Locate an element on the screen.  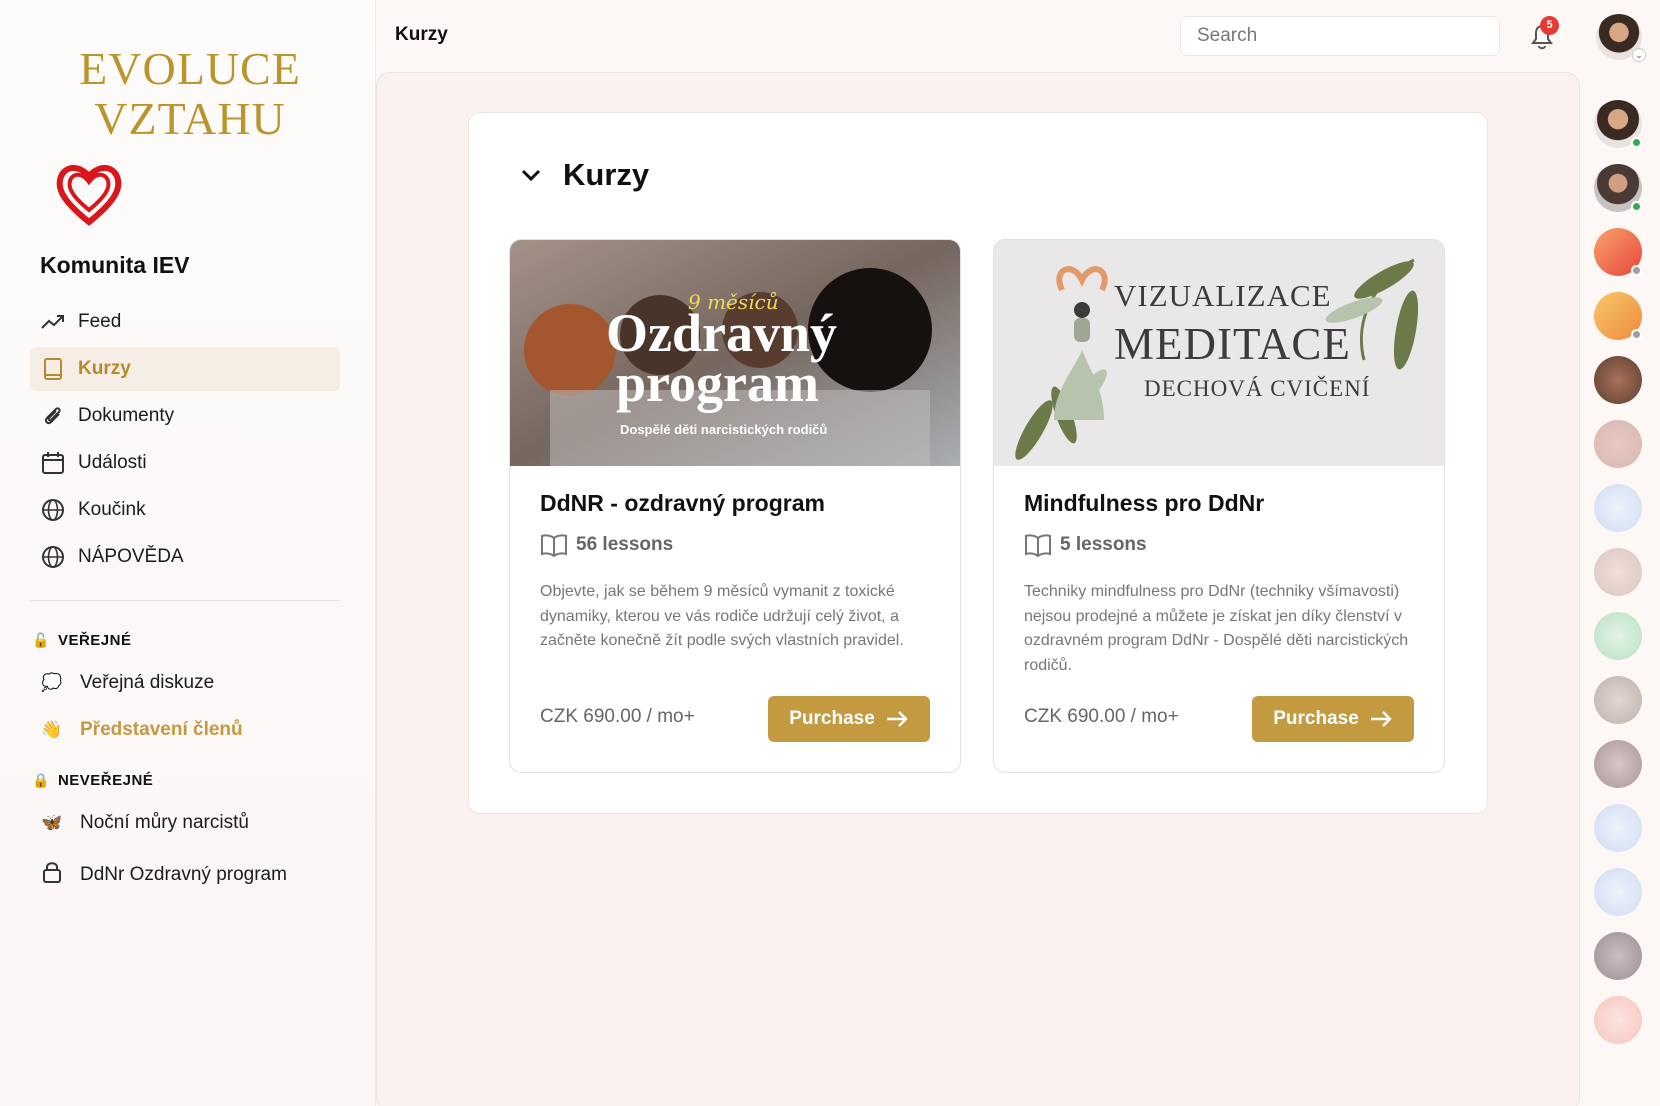
section-title-private: 🔒 NEVEŘEJNÉ is located at coordinates (93, 780).